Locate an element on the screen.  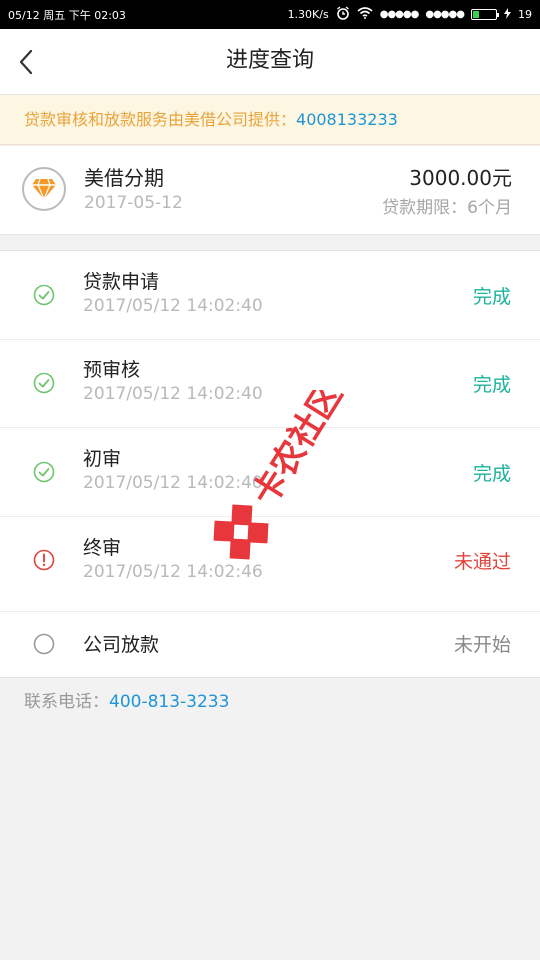
step-company-disbursement: 公司放款 未开始 is located at coordinates (270, 644).